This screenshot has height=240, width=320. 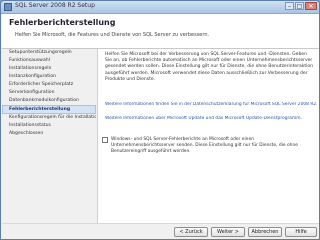 What do you see at coordinates (191, 232) in the screenshot?
I see `back-button: < Zurück` at bounding box center [191, 232].